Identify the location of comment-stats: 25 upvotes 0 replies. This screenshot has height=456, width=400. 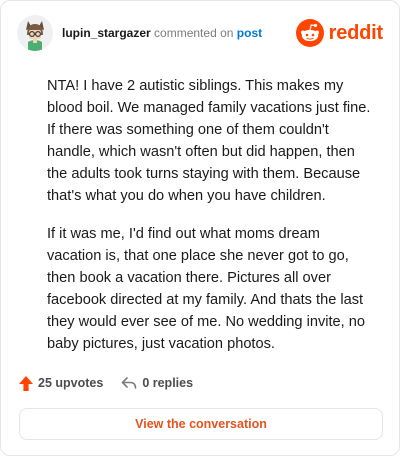
(106, 383).